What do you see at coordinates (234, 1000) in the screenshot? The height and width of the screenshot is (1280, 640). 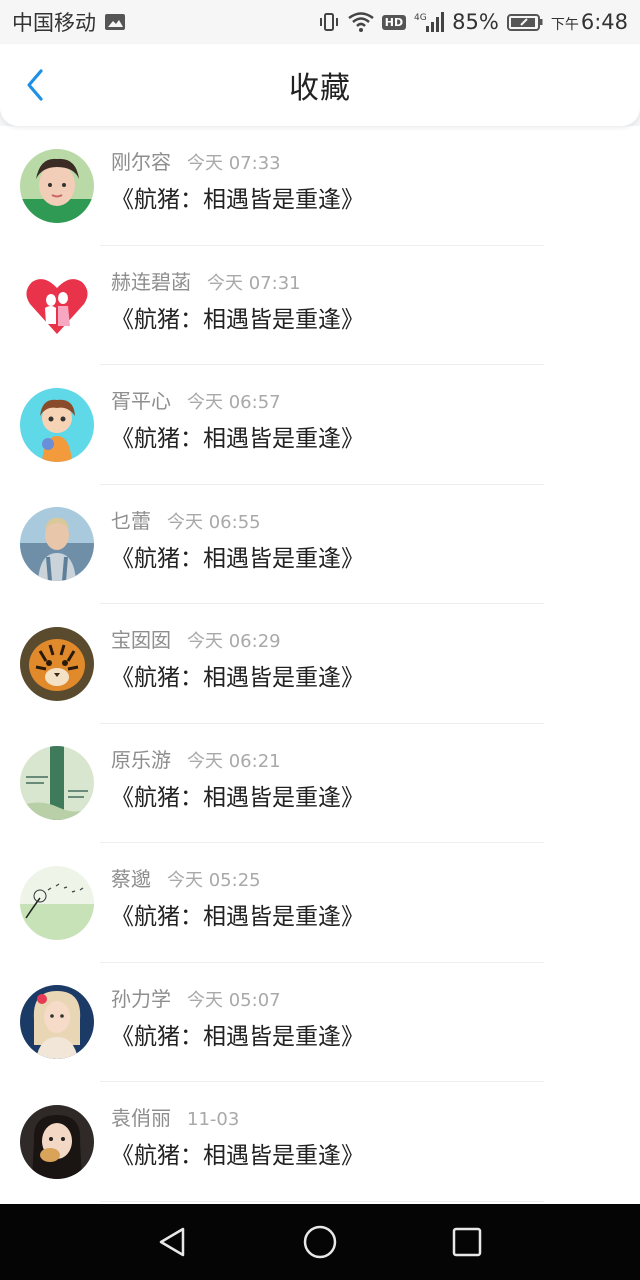 I see `timestamp: 今天 05:07` at bounding box center [234, 1000].